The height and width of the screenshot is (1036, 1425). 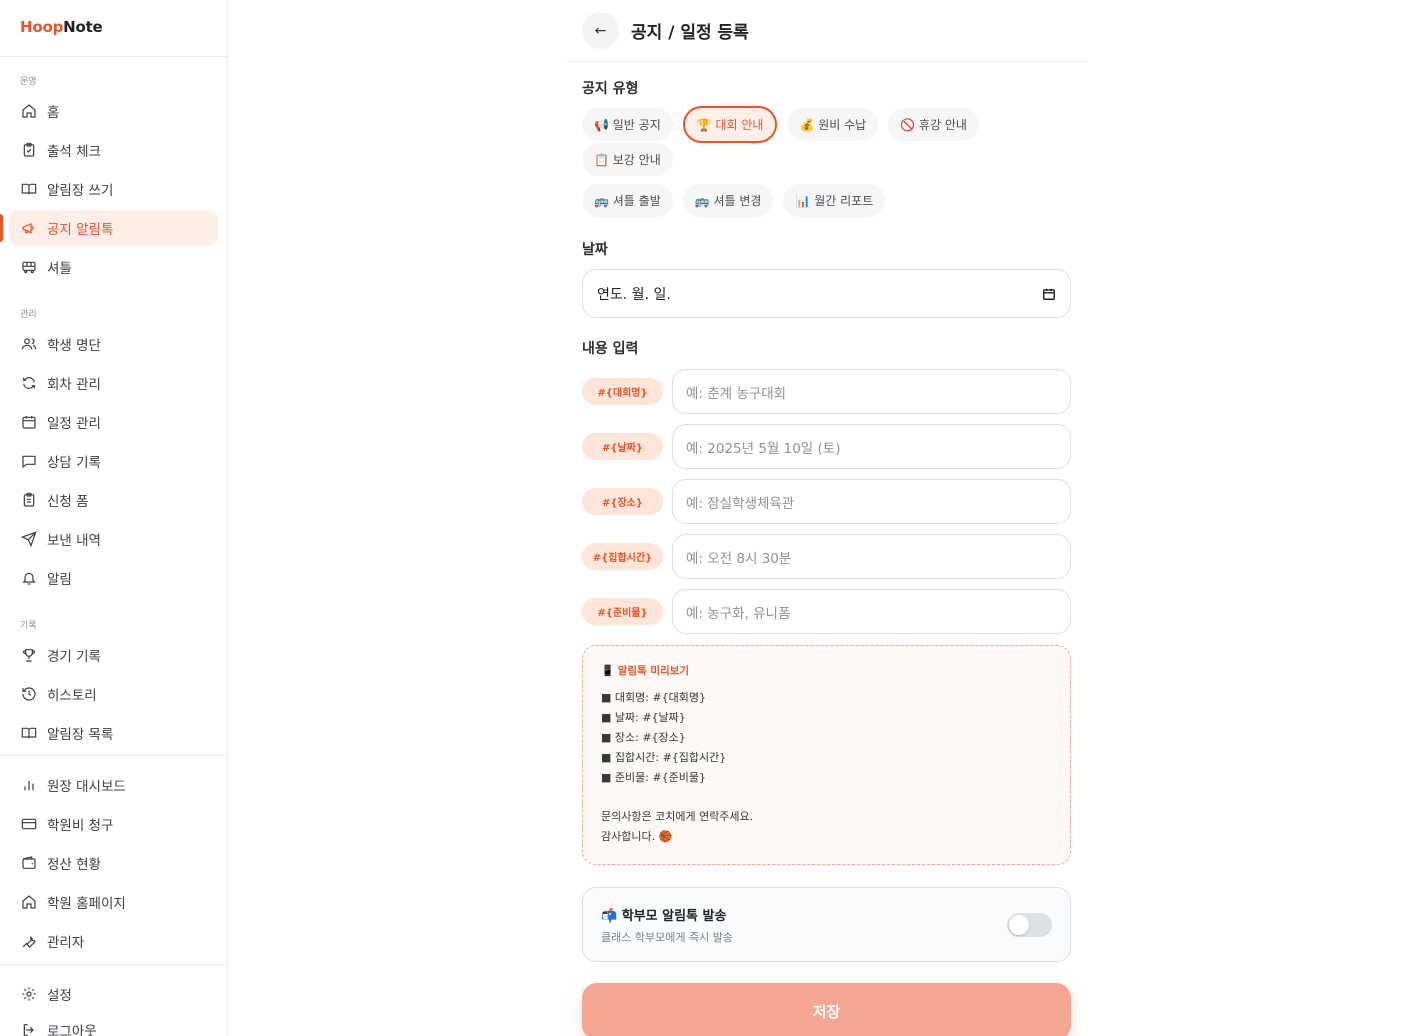 What do you see at coordinates (29, 462) in the screenshot?
I see `message-square-icon` at bounding box center [29, 462].